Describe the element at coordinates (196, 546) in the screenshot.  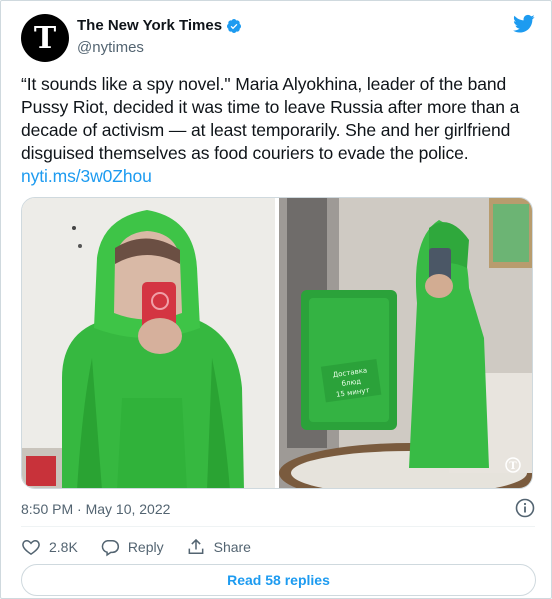
I see `share-icon` at that location.